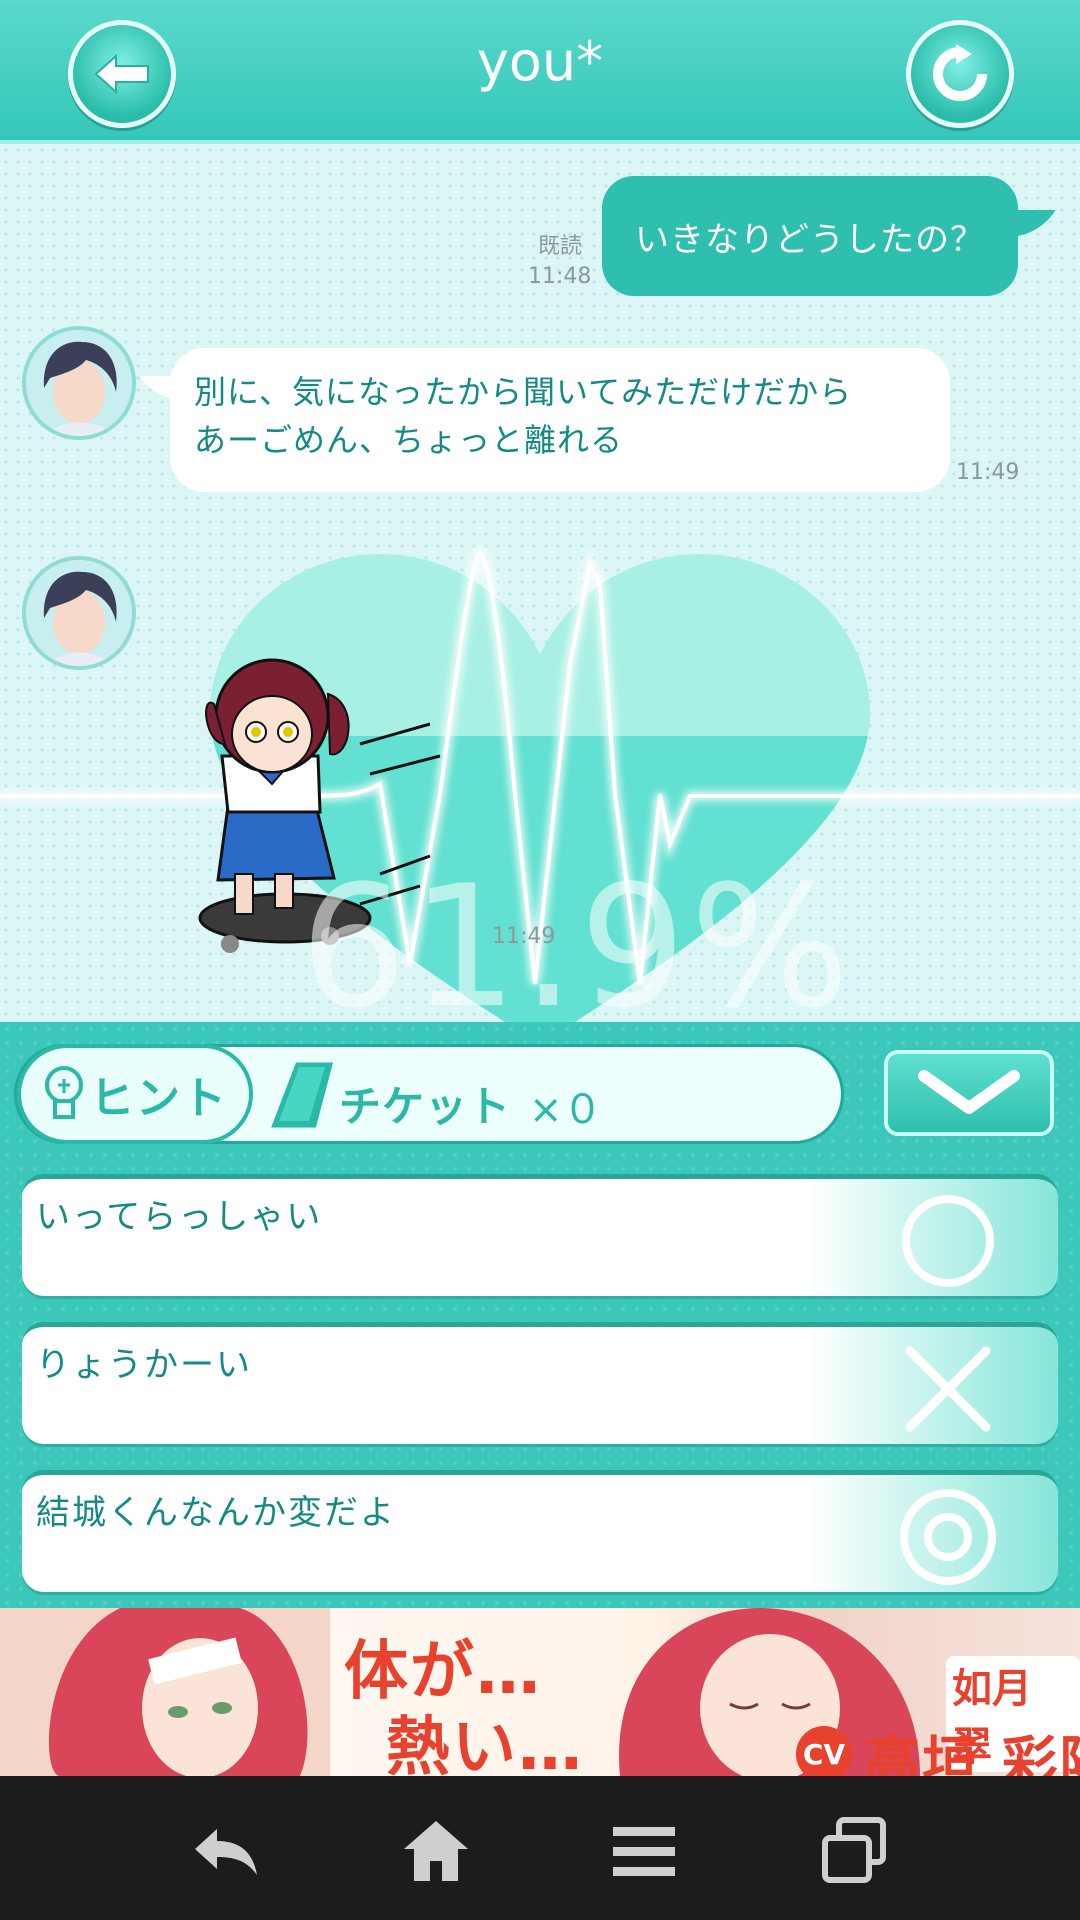 The height and width of the screenshot is (1920, 1080). Describe the element at coordinates (540, 1383) in the screenshot. I see `answer-option-2: りょうかーい` at that location.